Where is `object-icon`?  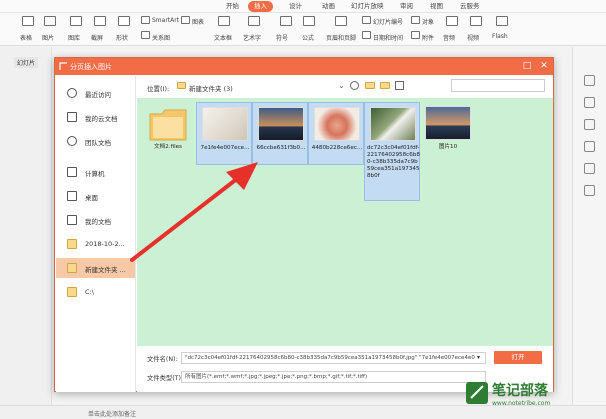
object-icon is located at coordinates (415, 20).